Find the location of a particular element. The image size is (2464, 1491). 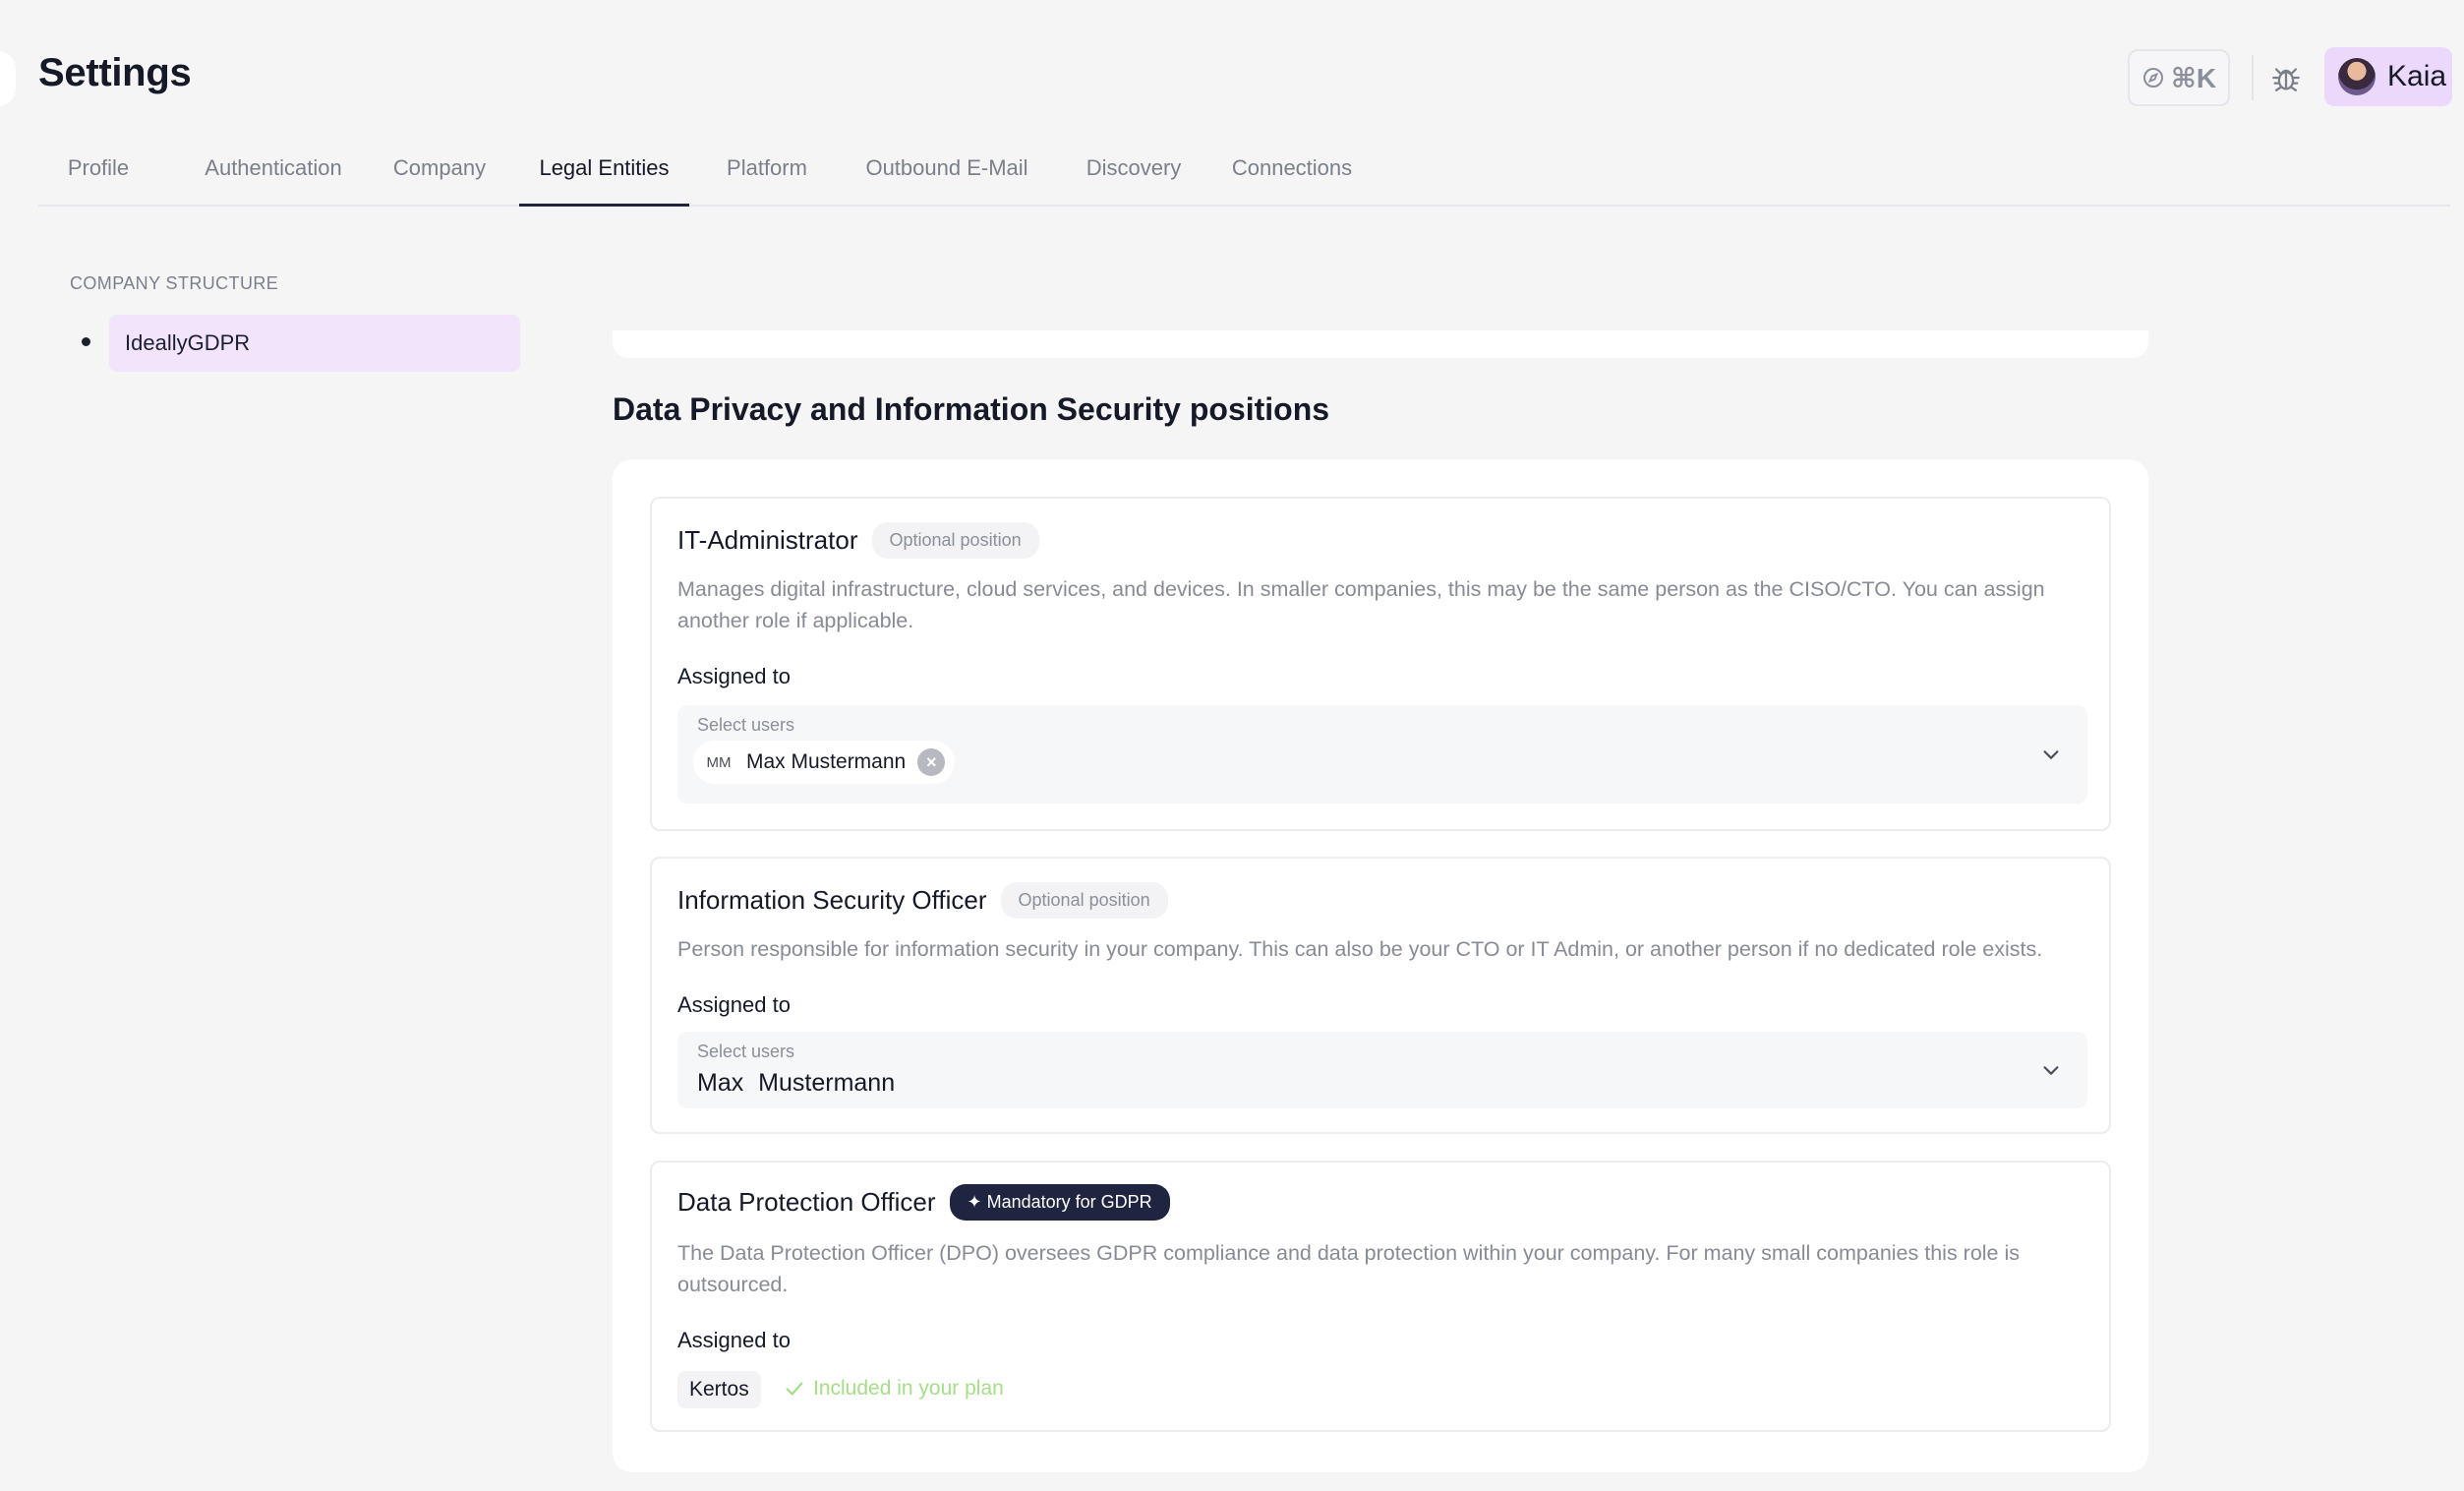

tab-discovery: Discovery is located at coordinates (1134, 177).